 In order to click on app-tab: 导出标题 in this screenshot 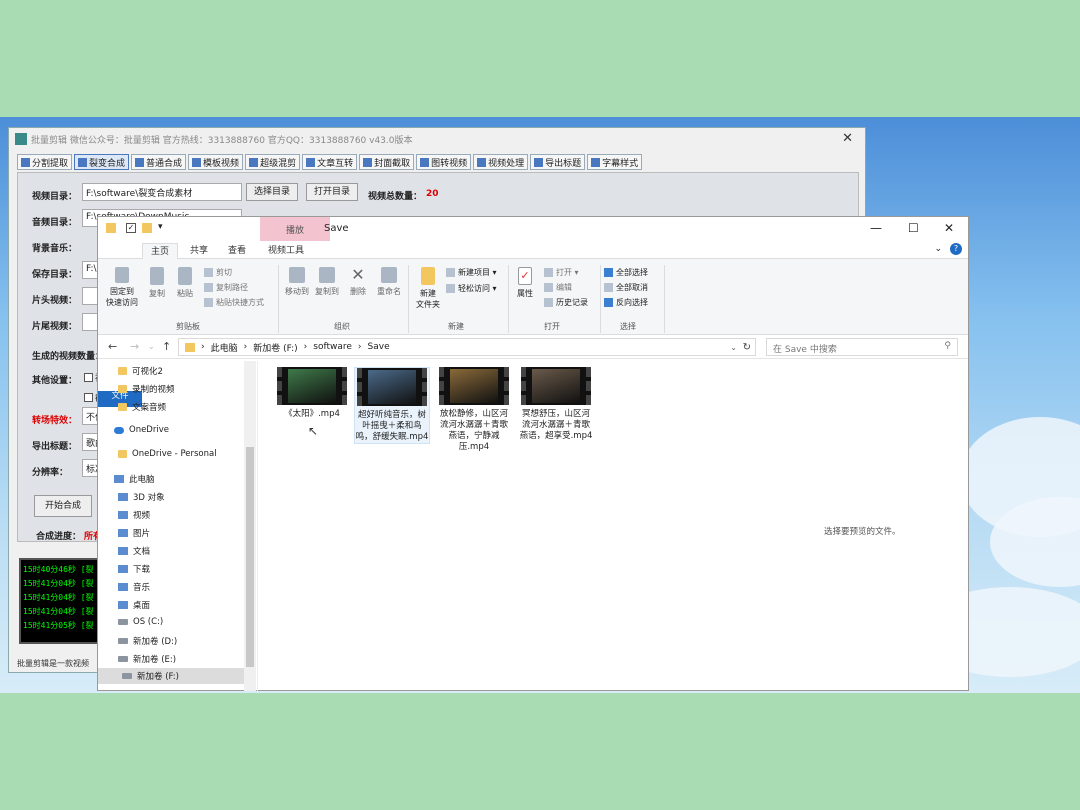, I will do `click(558, 162)`.